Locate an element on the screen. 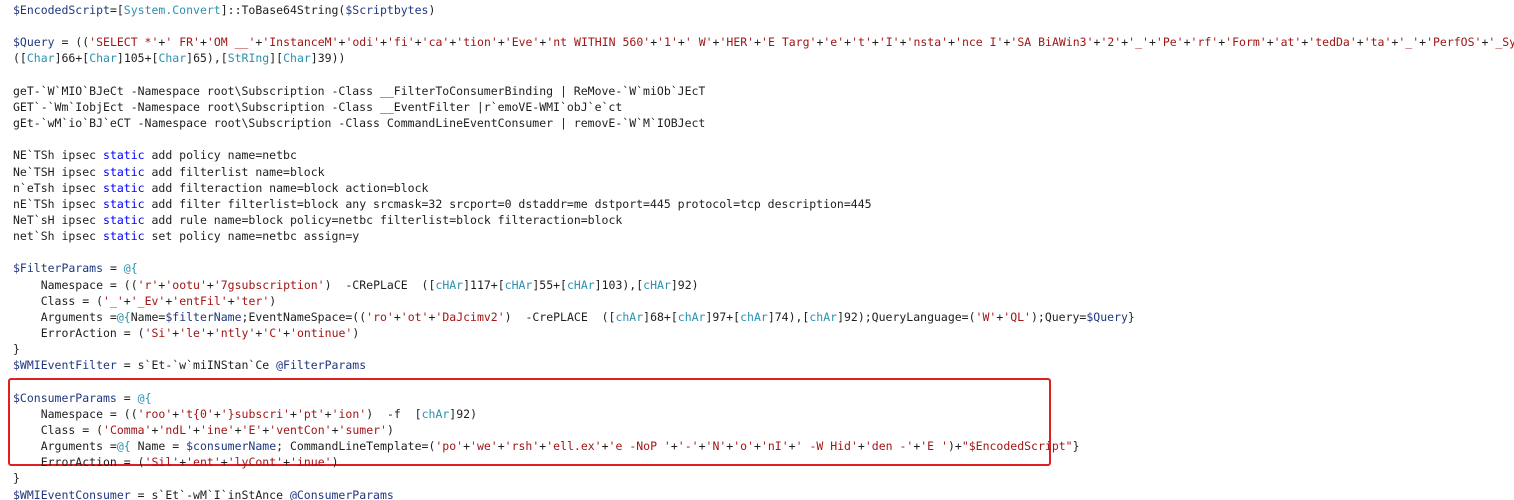  code-token: = s`Et-`w`miINStan`Ce is located at coordinates (196, 365).